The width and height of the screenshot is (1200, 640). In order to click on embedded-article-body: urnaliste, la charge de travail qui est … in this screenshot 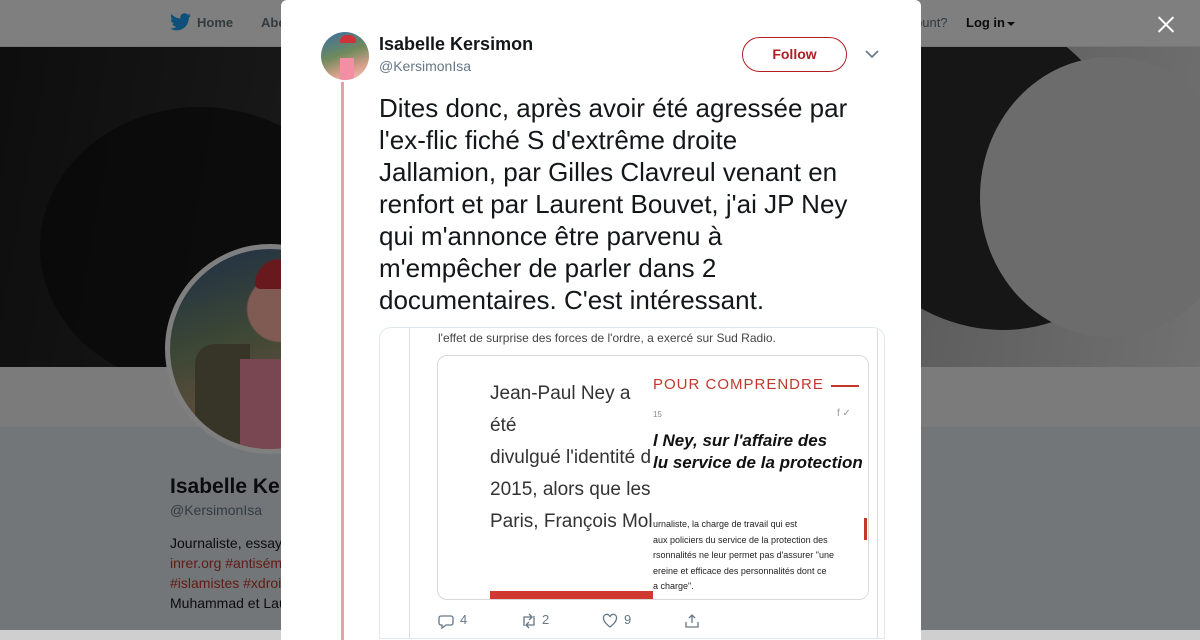, I will do `click(744, 555)`.